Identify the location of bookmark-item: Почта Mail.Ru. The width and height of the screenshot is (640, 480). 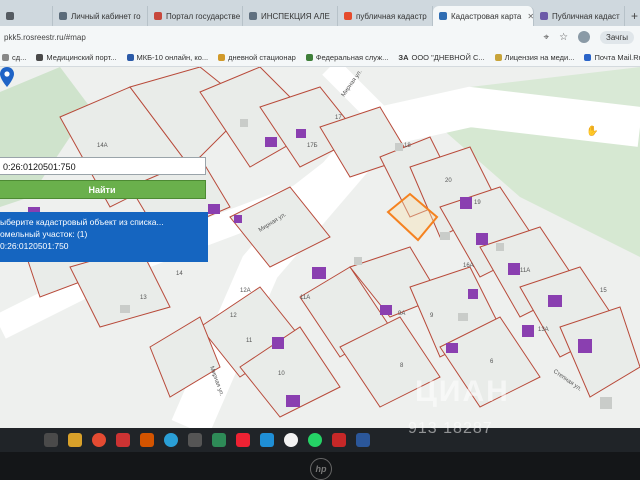
(612, 57).